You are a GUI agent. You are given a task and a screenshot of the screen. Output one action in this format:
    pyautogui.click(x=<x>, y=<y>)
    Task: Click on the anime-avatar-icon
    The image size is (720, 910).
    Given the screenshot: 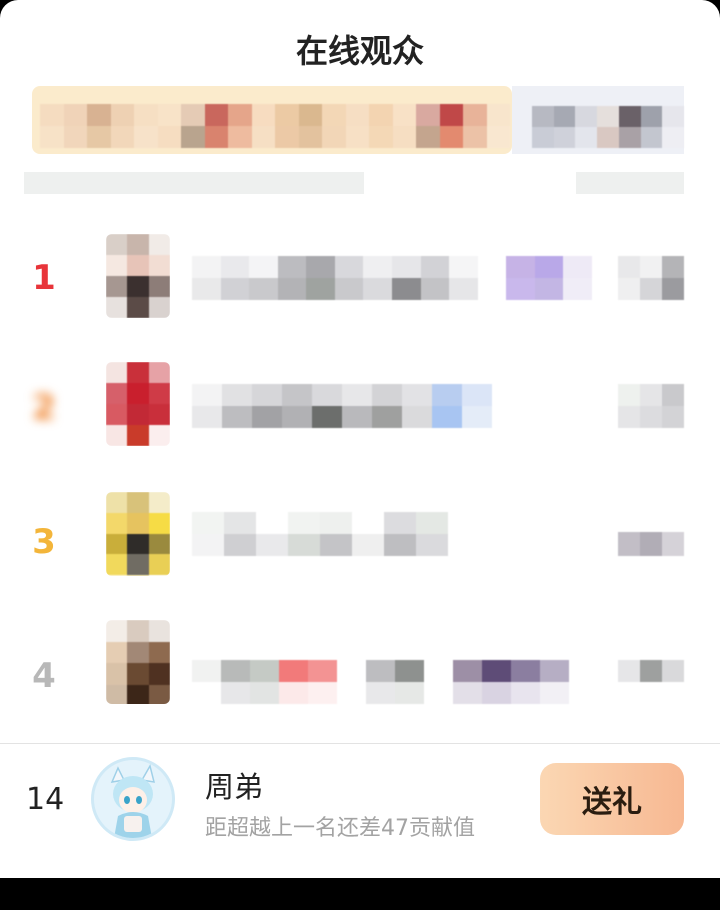 What is the action you would take?
    pyautogui.click(x=133, y=799)
    